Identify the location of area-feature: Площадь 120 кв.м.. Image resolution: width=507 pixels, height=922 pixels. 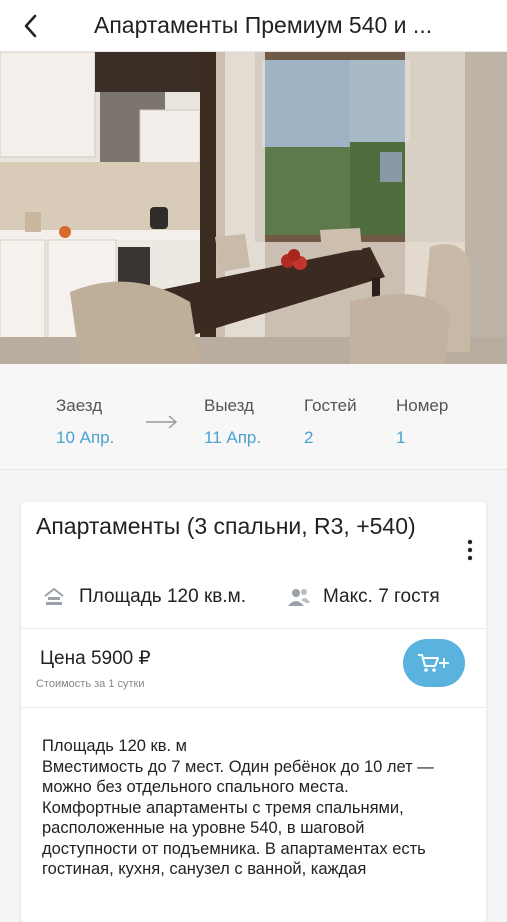
(144, 597).